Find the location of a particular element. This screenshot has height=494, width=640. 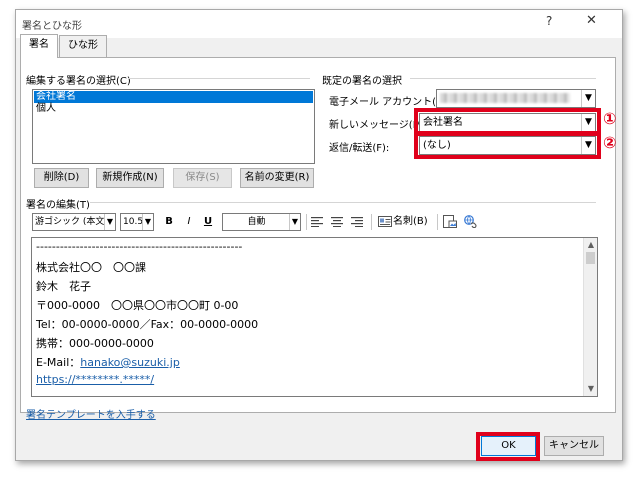

email-account-combo: ▼ is located at coordinates (516, 98).